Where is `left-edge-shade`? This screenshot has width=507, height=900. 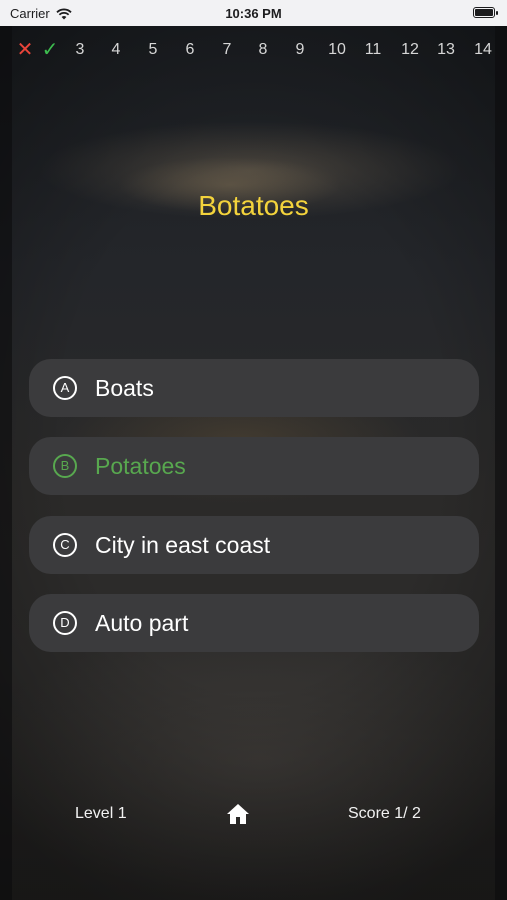 left-edge-shade is located at coordinates (6, 462).